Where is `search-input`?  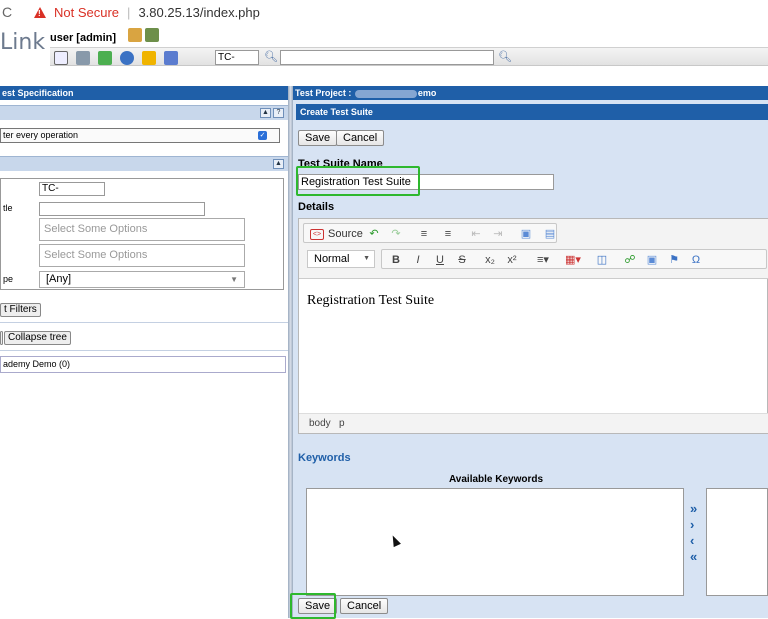 search-input is located at coordinates (387, 57).